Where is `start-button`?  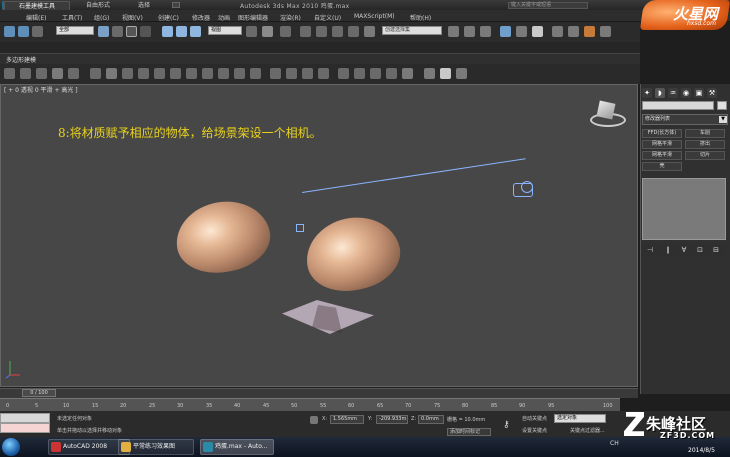 start-button is located at coordinates (11, 447).